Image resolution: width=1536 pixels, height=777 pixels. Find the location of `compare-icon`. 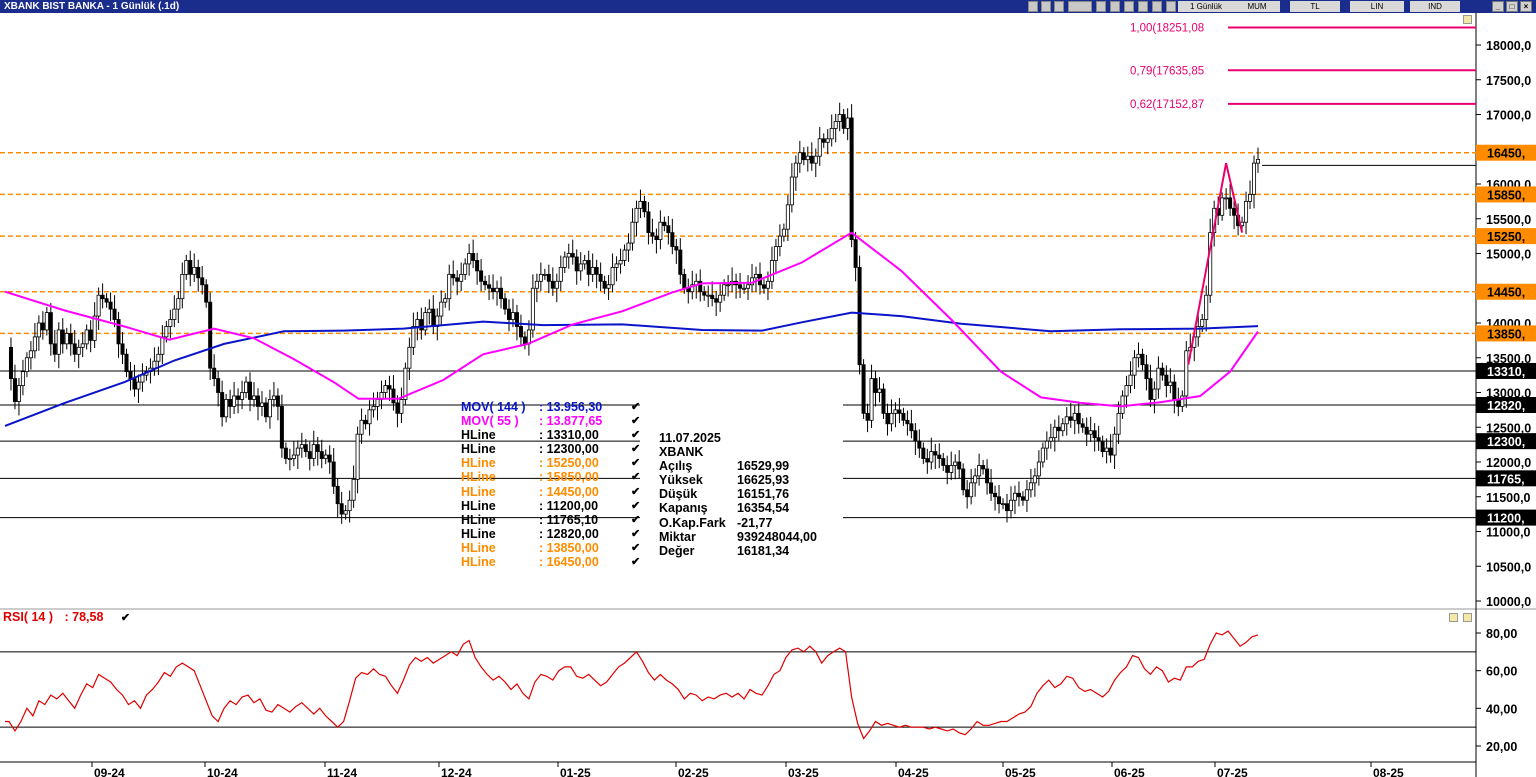

compare-icon is located at coordinates (1115, 6).